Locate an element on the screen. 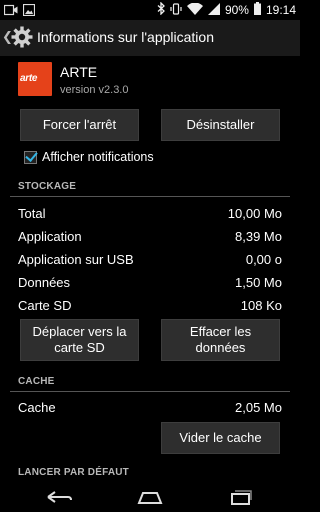  notifications-toggle: Afficher notifications is located at coordinates (89, 157).